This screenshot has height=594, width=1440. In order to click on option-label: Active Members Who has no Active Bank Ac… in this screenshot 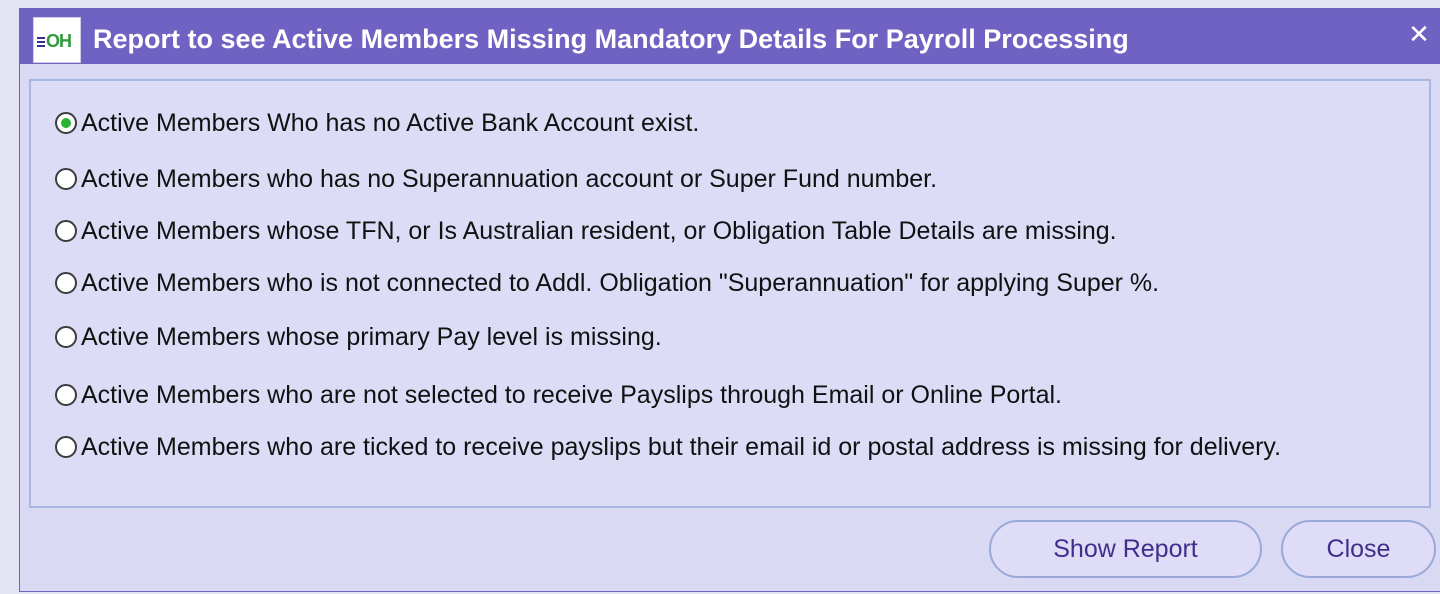, I will do `click(390, 123)`.